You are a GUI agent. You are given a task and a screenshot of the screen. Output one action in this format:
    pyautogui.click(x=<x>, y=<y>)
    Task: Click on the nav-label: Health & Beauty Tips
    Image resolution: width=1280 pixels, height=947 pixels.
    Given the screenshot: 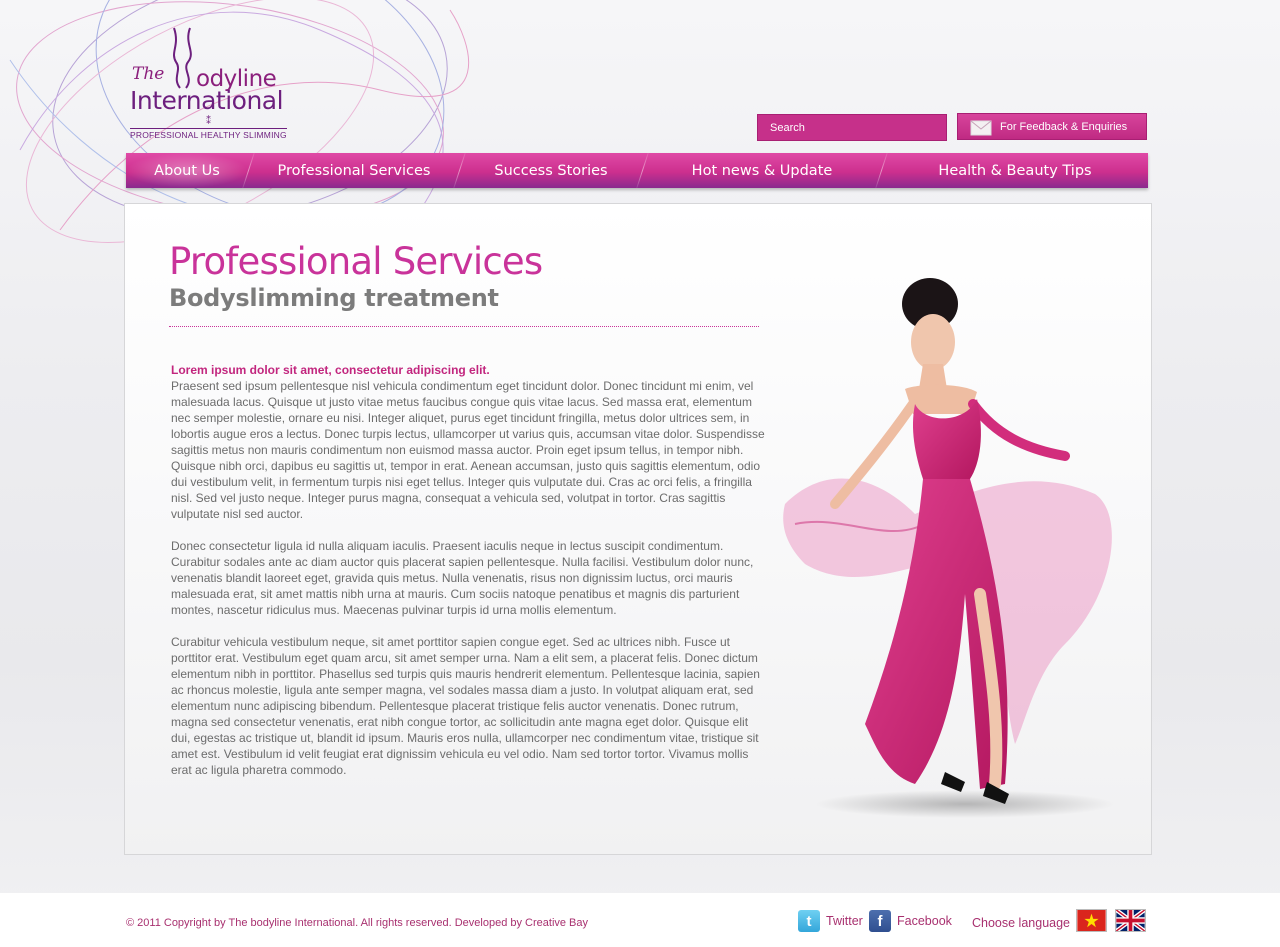 What is the action you would take?
    pyautogui.click(x=1015, y=170)
    